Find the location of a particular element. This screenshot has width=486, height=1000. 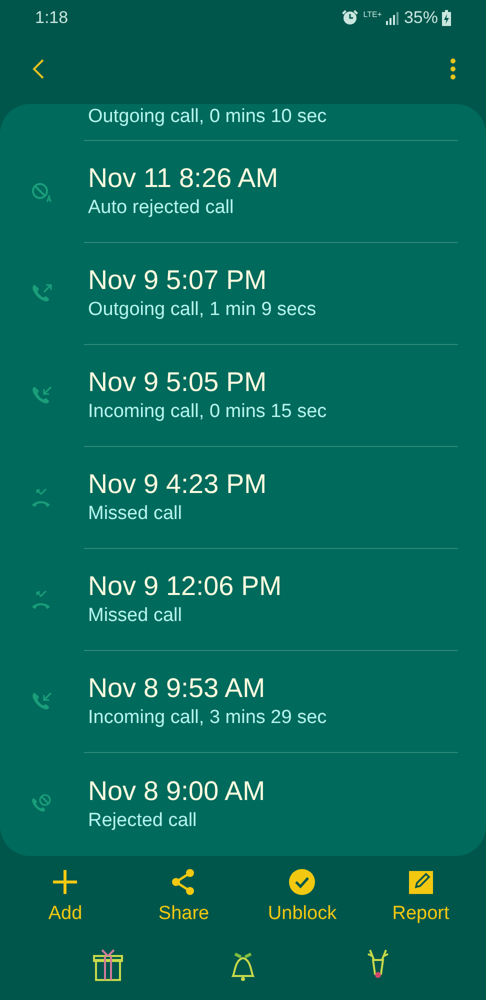

call-detail: Incoming call, 0 mins 15 sec is located at coordinates (208, 412).